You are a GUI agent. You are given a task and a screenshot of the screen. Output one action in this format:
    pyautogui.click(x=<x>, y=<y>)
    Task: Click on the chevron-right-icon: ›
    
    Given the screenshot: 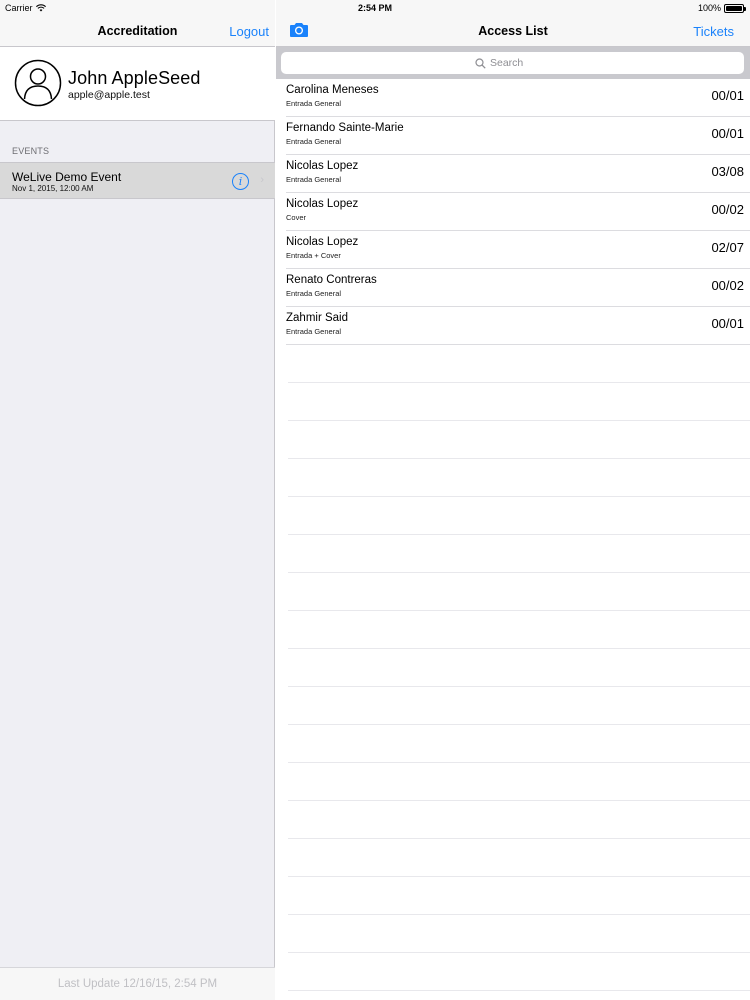 What is the action you would take?
    pyautogui.click(x=262, y=180)
    